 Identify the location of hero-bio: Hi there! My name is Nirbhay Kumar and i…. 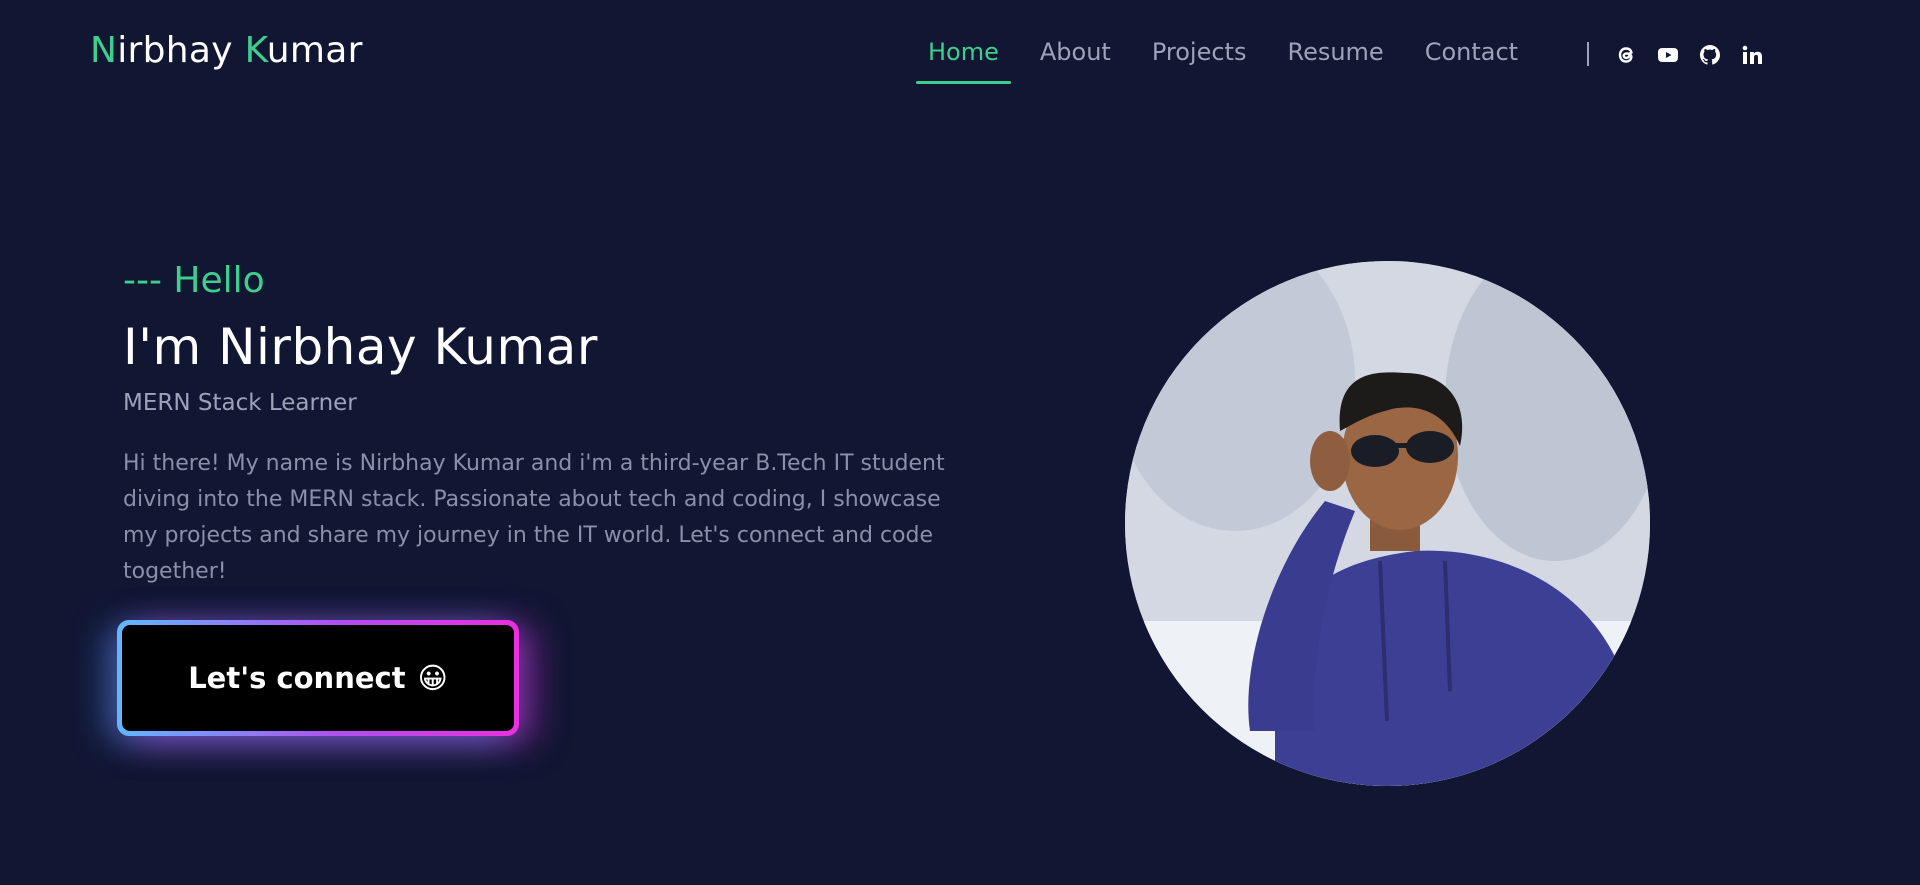
(534, 517).